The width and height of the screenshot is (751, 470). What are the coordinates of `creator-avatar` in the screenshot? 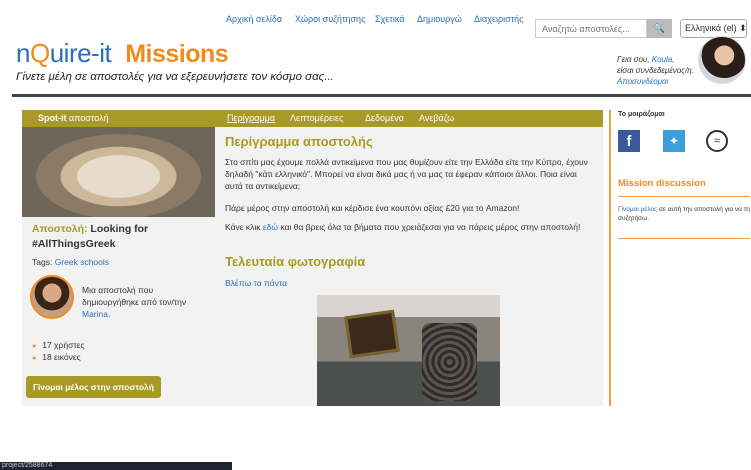 It's located at (52, 297).